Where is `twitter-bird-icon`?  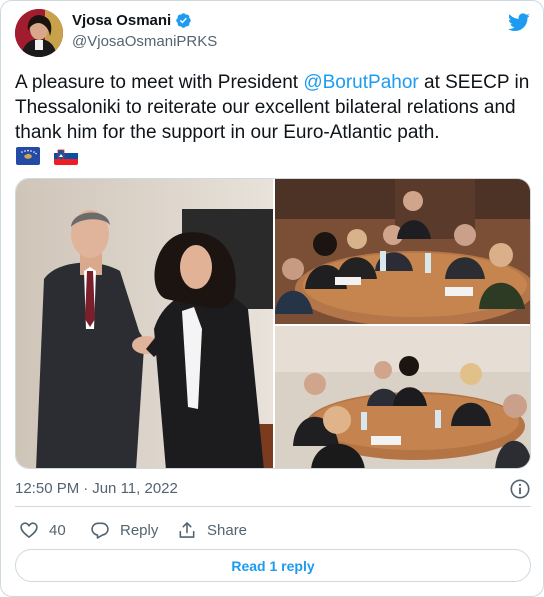 twitter-bird-icon is located at coordinates (519, 22).